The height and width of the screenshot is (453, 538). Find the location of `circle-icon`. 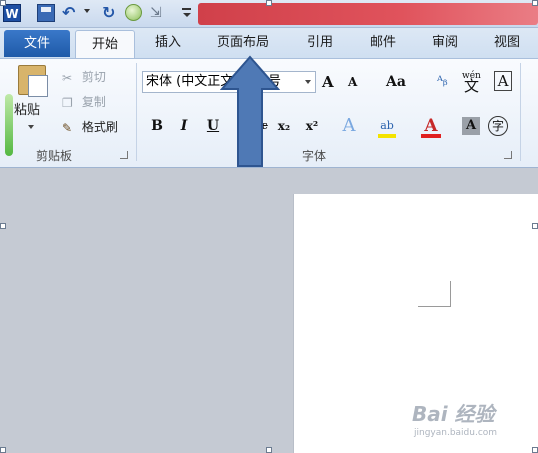

circle-icon is located at coordinates (133, 12).